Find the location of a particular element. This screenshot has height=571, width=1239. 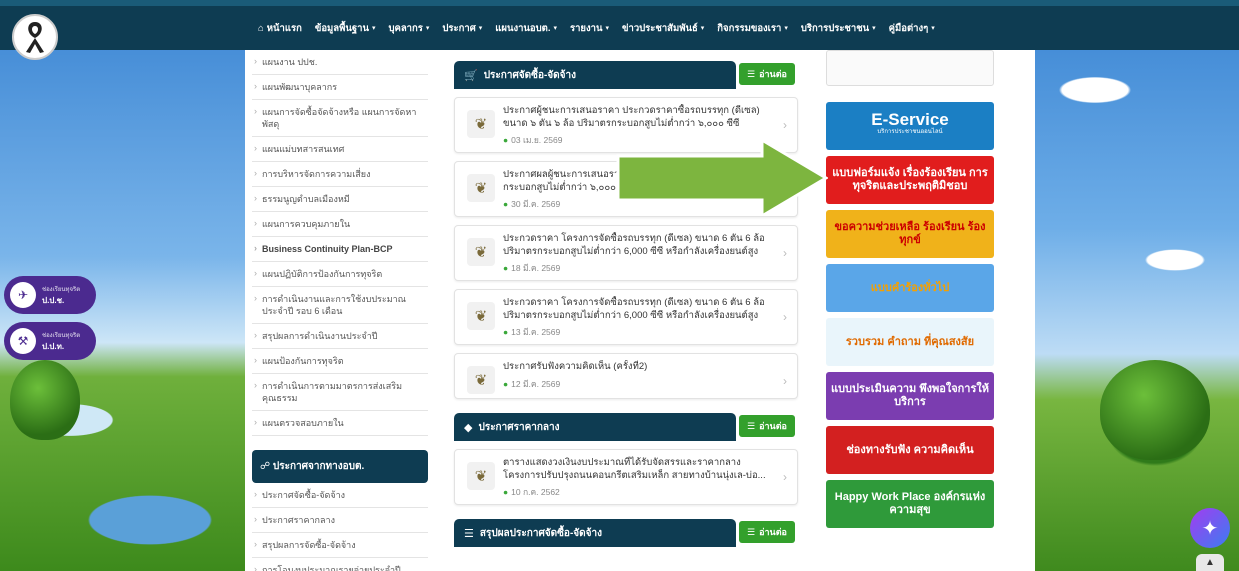

satisfaction-survey-banner: แบบประเมินความ พึงพอใจการให้บริการ is located at coordinates (910, 396).